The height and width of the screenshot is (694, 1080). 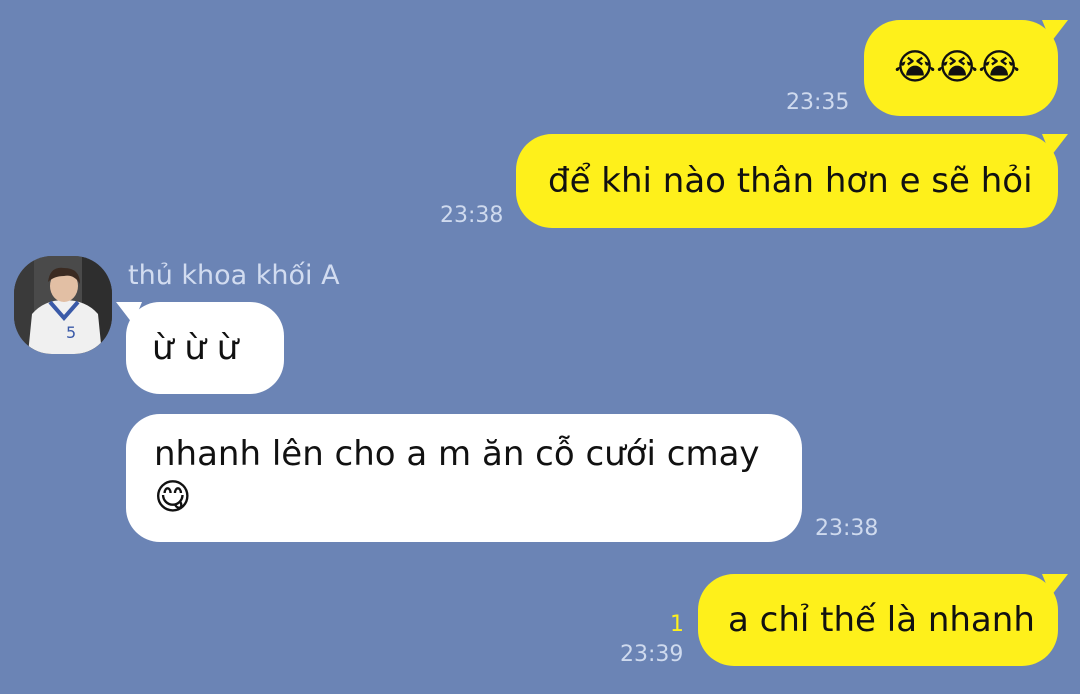 What do you see at coordinates (234, 275) in the screenshot?
I see `sender-name: thủ khoa khối A` at bounding box center [234, 275].